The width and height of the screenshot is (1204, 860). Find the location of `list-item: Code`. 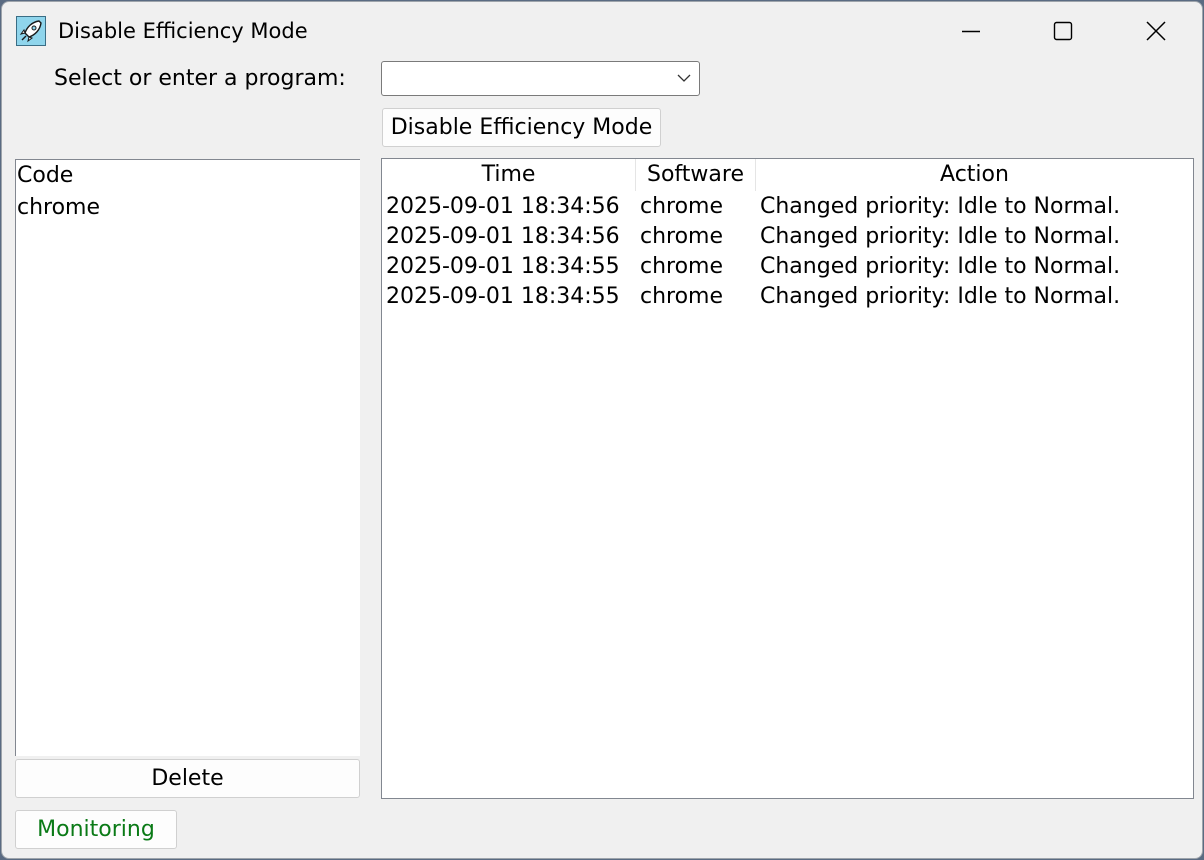

list-item: Code is located at coordinates (188, 176).